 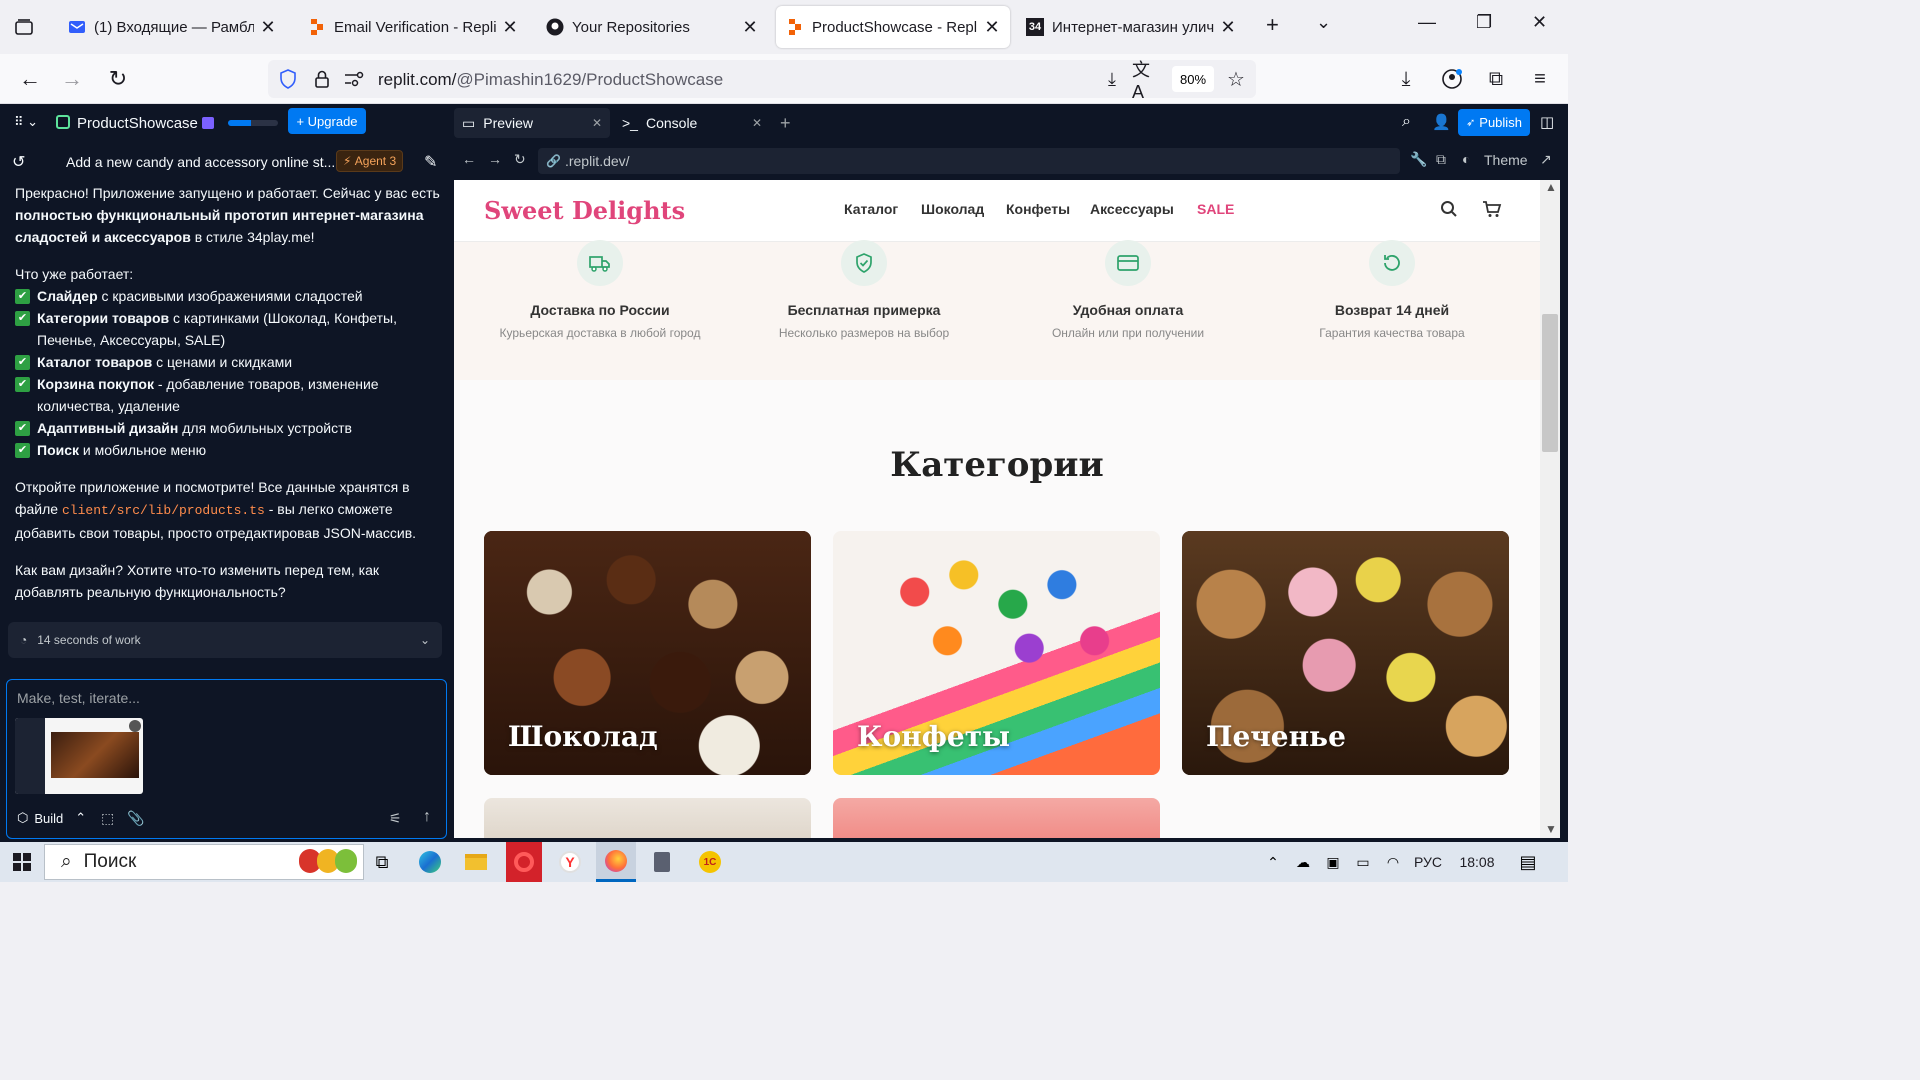 What do you see at coordinates (616, 862) in the screenshot?
I see `firefox-icon` at bounding box center [616, 862].